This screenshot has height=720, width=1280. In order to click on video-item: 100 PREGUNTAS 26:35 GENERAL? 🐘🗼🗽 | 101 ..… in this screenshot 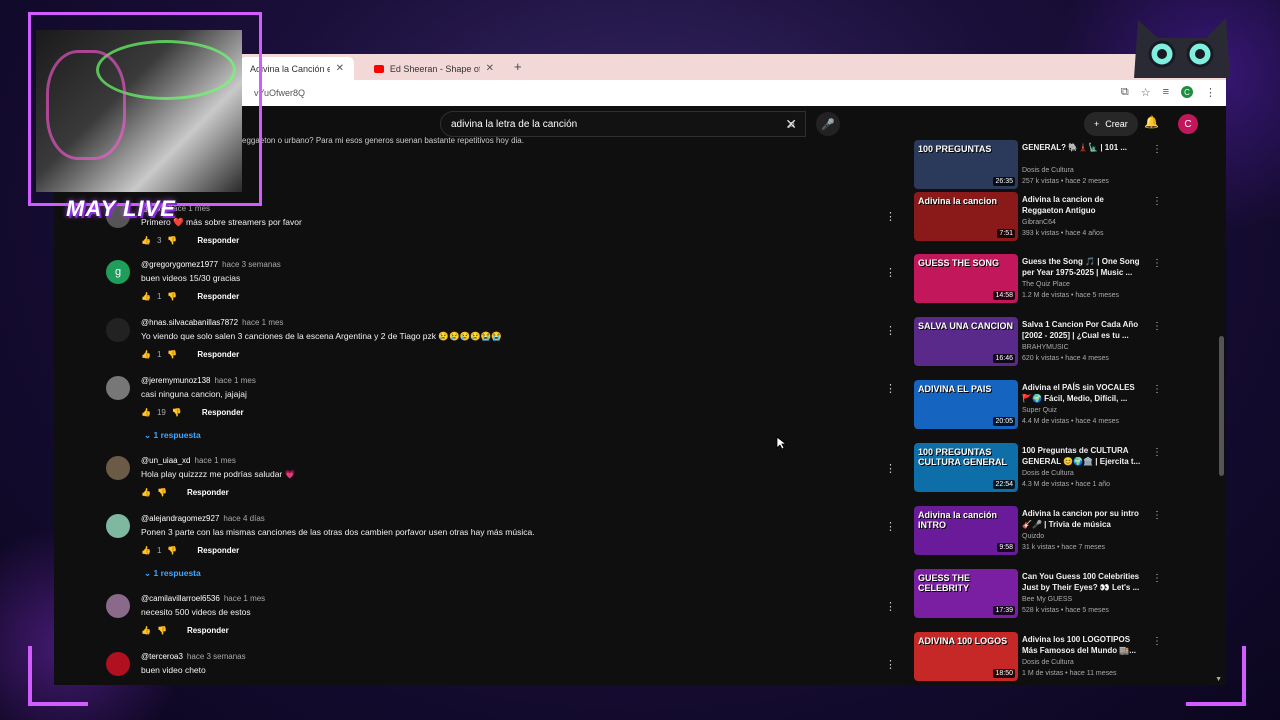, I will do `click(1039, 168)`.